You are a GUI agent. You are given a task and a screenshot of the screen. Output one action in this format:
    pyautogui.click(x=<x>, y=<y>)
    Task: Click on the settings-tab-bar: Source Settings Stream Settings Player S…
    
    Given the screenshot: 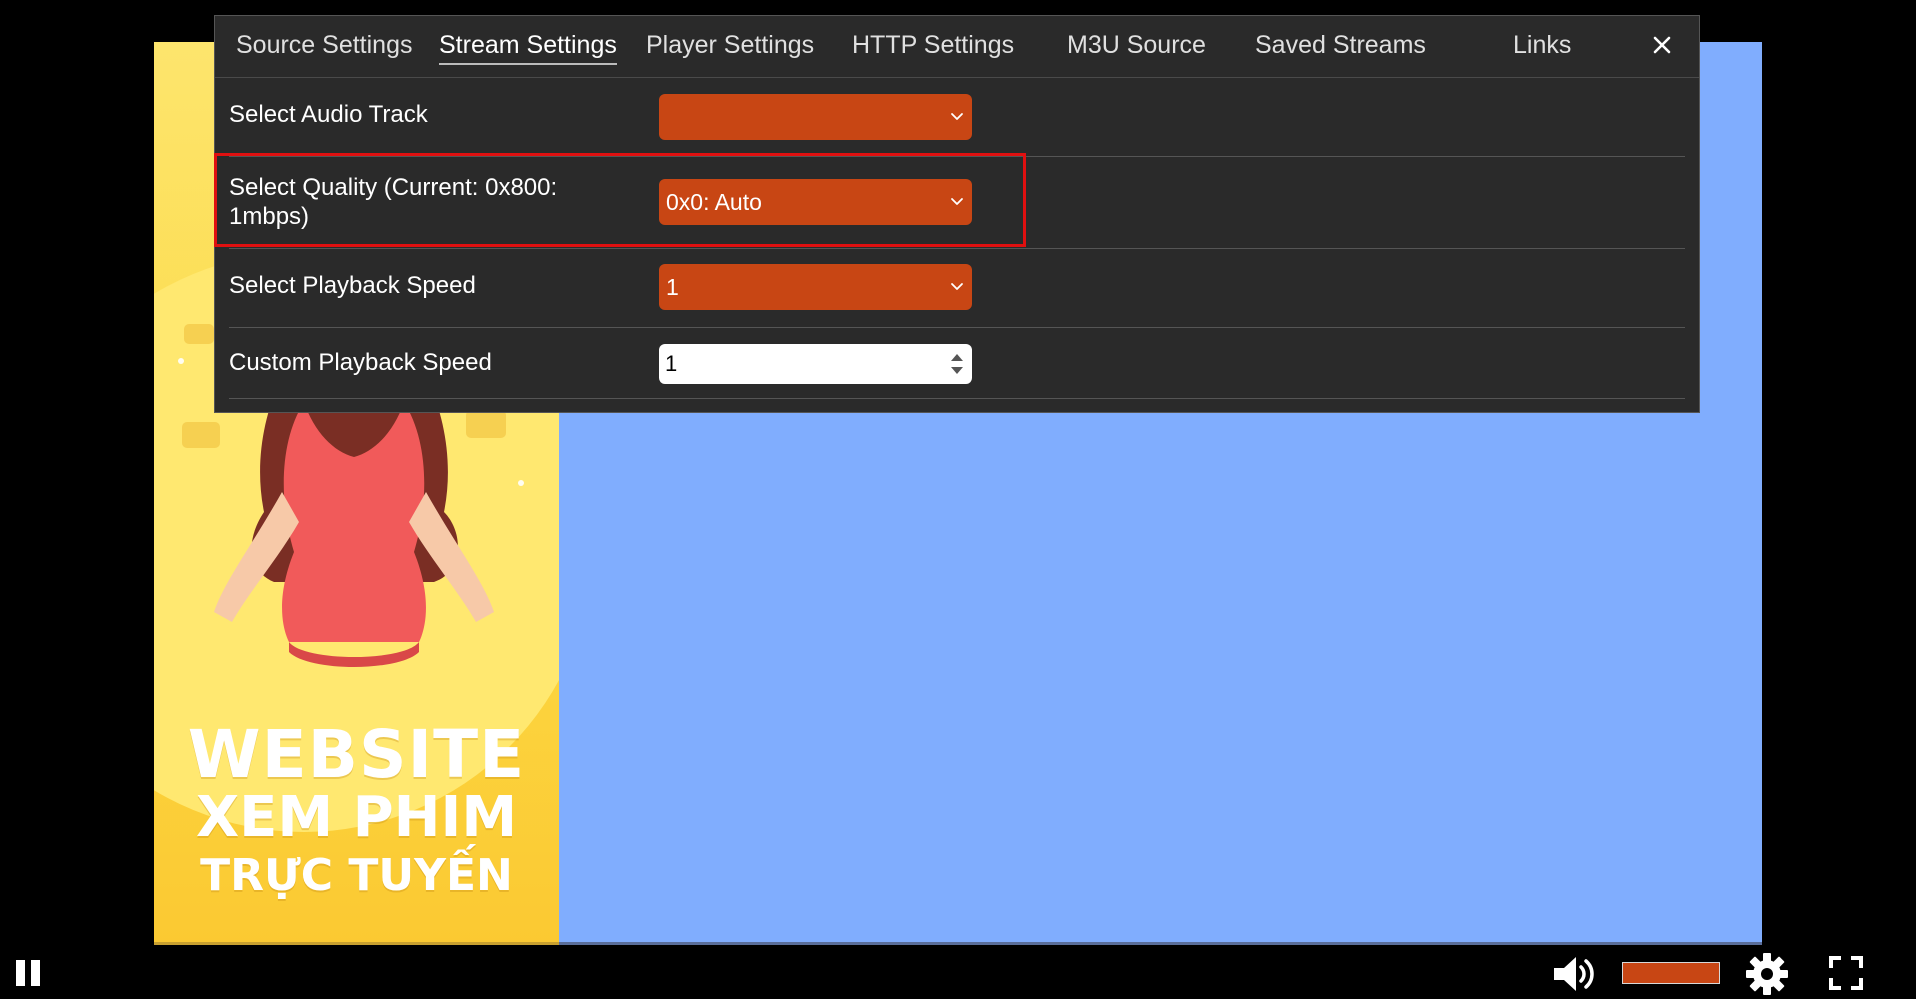 What is the action you would take?
    pyautogui.click(x=957, y=47)
    